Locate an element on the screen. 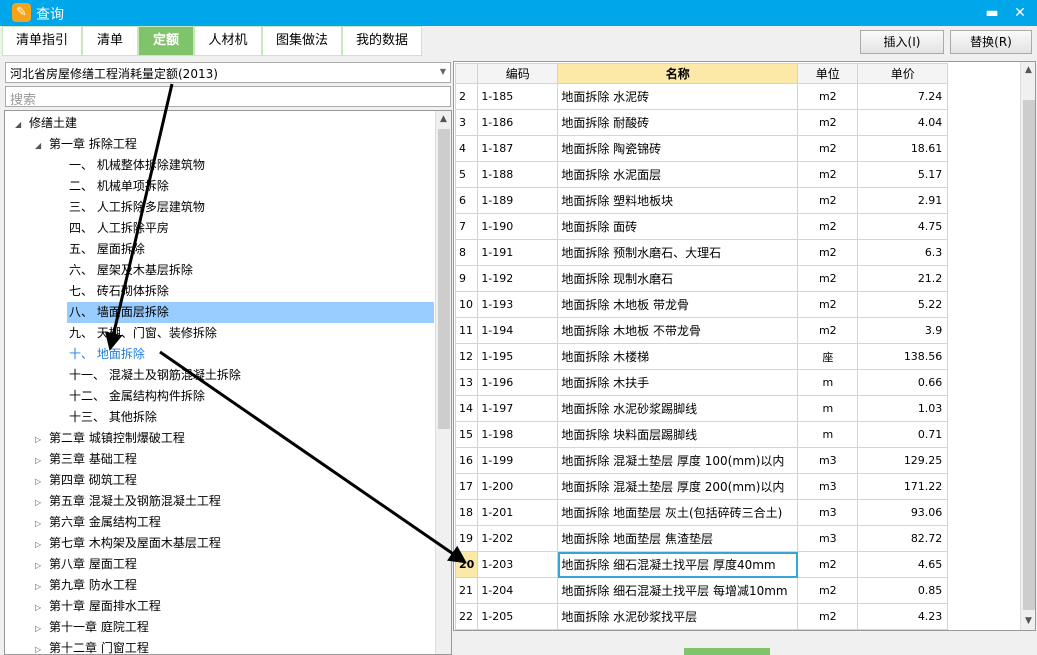  quota-name: 地面拆除 水泥砂浆踢脚线 is located at coordinates (678, 408).